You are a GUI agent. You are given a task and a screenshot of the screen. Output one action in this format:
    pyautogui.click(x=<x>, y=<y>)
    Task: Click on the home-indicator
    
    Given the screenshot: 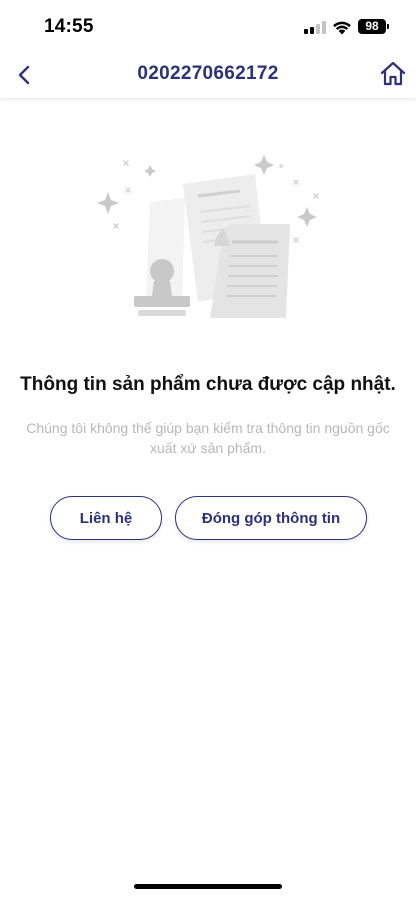 What is the action you would take?
    pyautogui.click(x=208, y=886)
    